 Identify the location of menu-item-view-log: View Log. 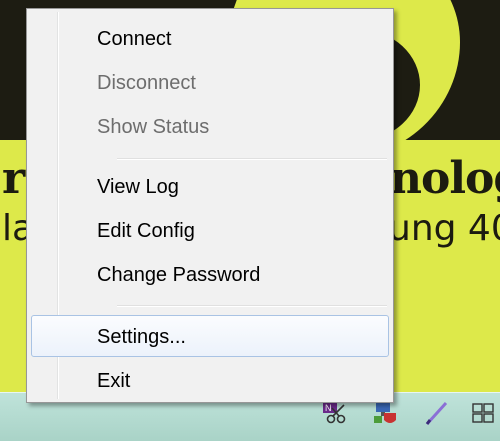
(210, 186).